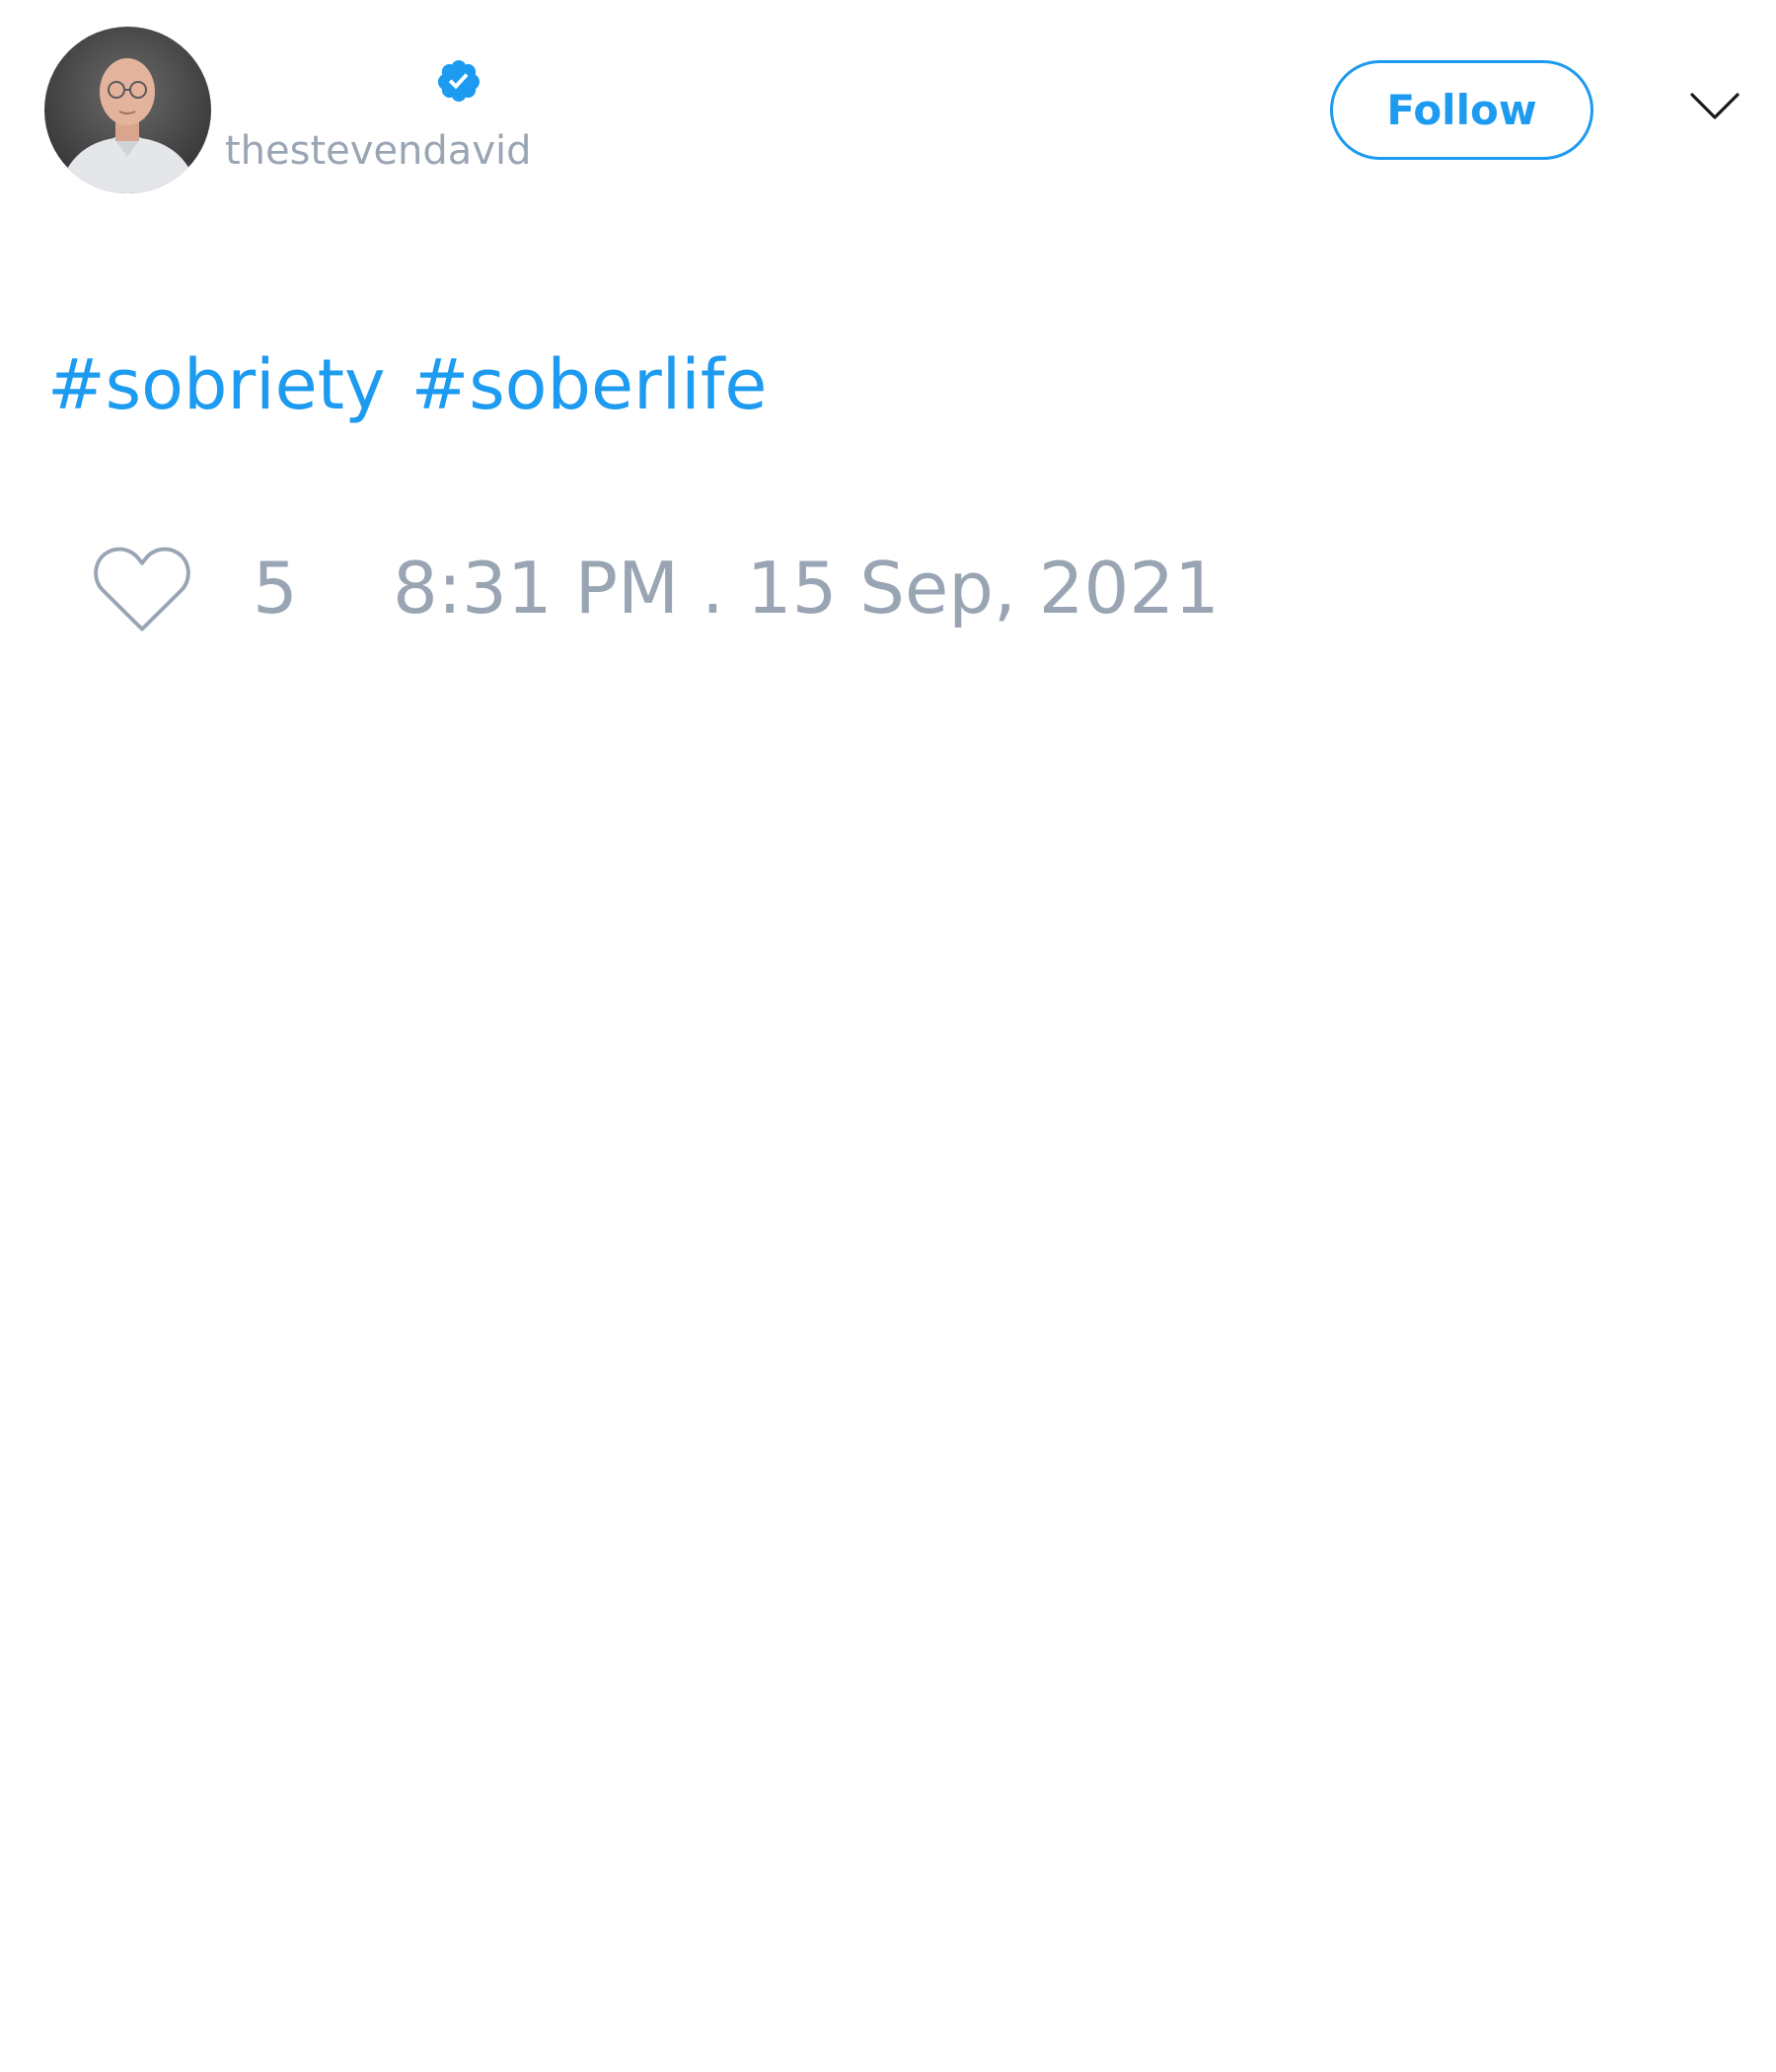 This screenshot has height=2072, width=1776. What do you see at coordinates (589, 385) in the screenshot?
I see `hashtag-link: #soberlife` at bounding box center [589, 385].